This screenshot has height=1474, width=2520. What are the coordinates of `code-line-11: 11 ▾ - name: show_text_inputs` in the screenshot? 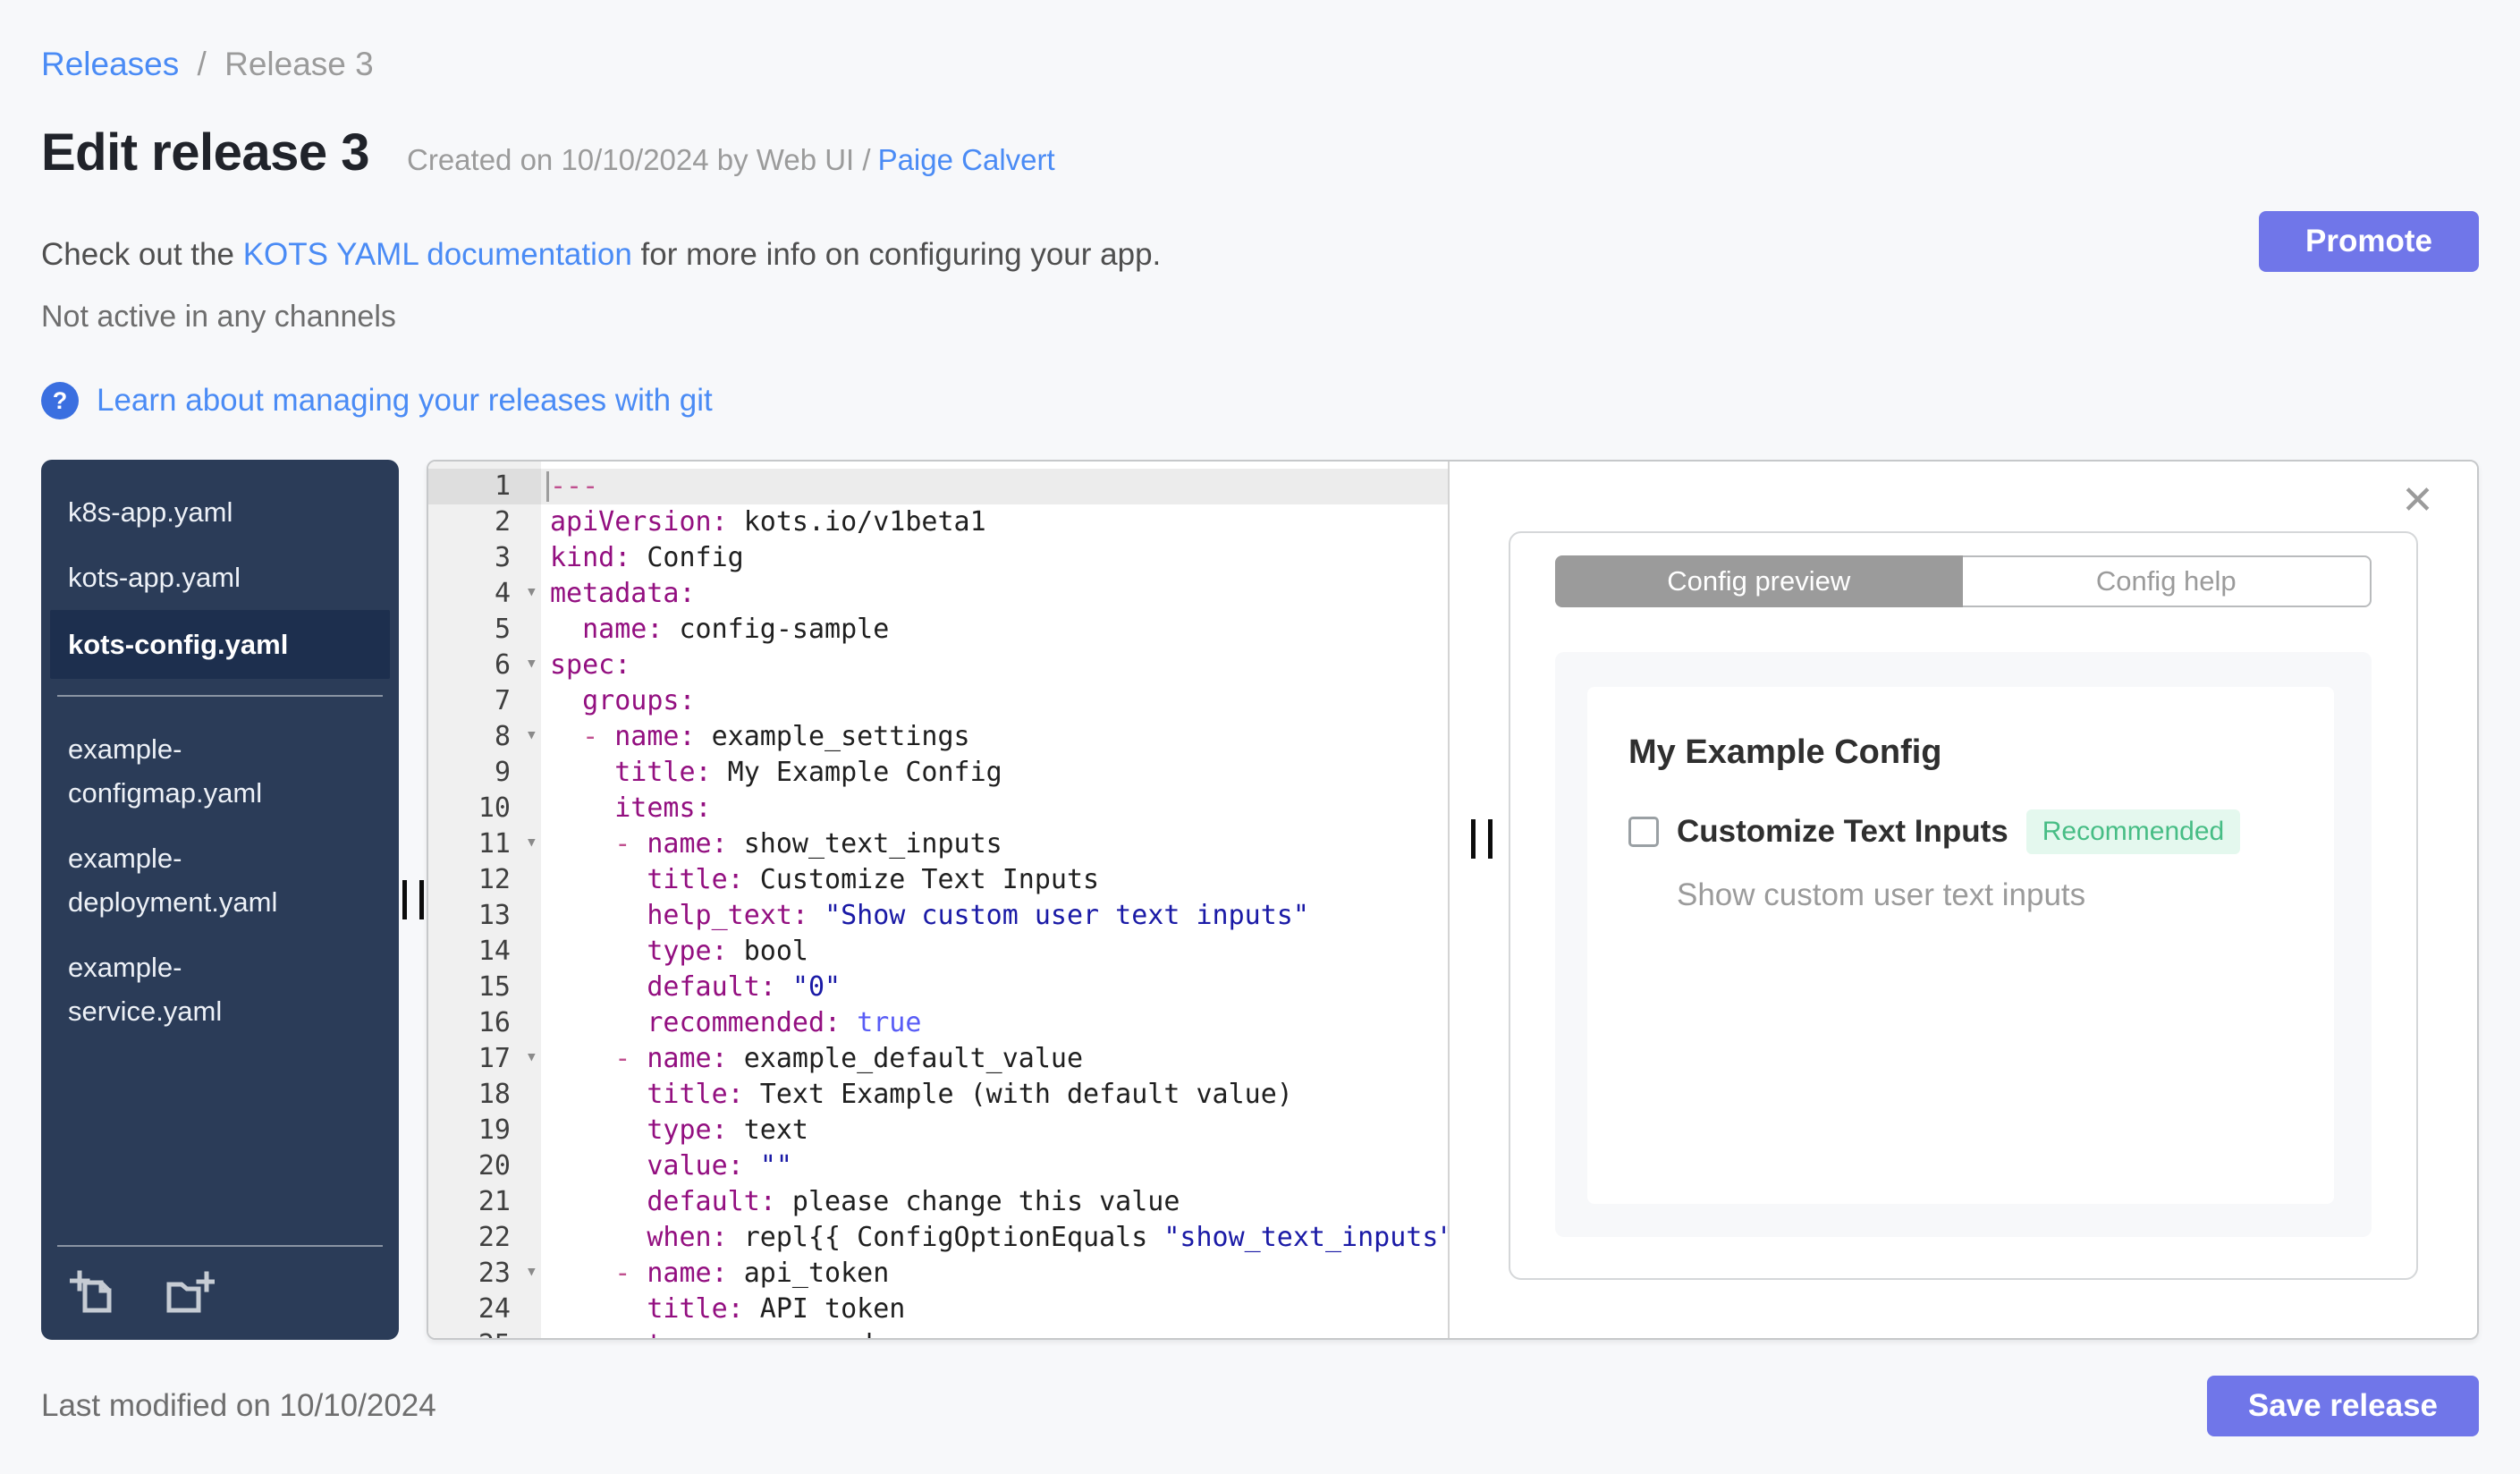 It's located at (938, 844).